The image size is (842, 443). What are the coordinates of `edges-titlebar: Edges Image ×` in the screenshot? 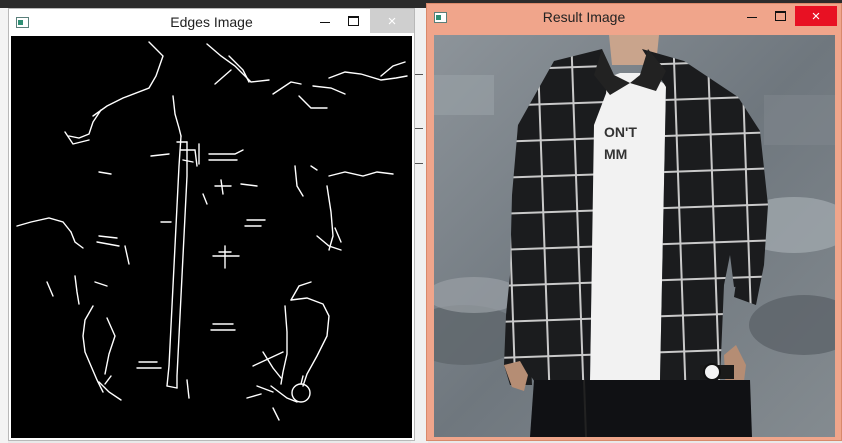 It's located at (211, 22).